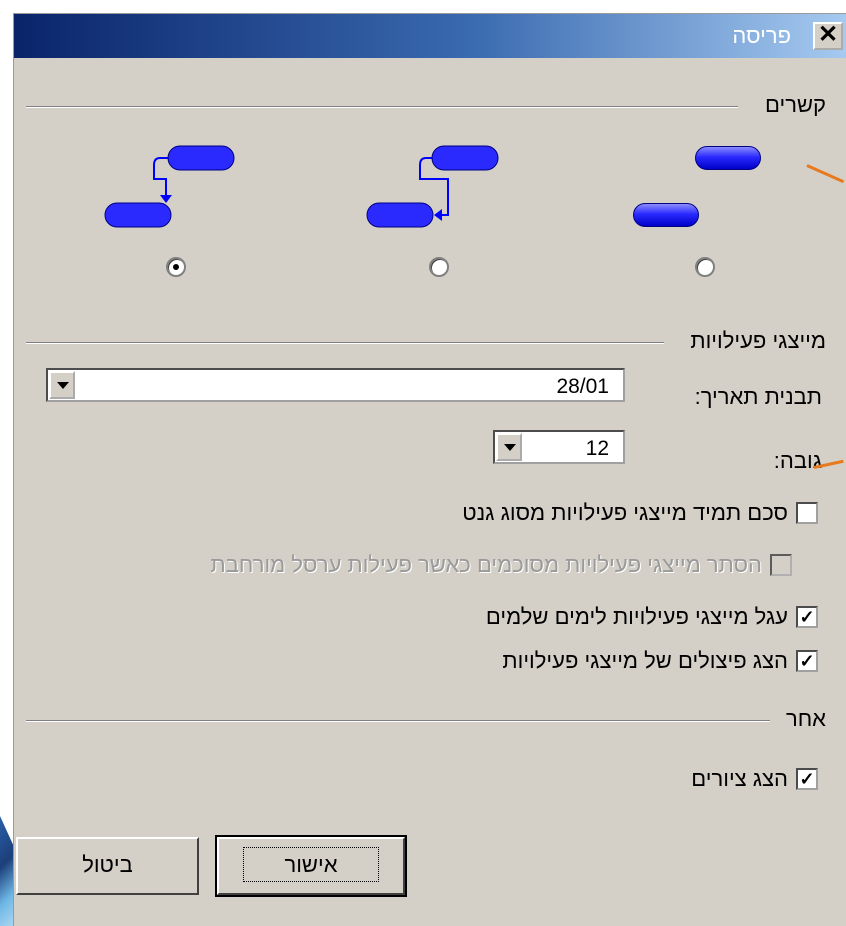 The height and width of the screenshot is (926, 846). Describe the element at coordinates (805, 718) in the screenshot. I see `other-section-label: אחר` at that location.